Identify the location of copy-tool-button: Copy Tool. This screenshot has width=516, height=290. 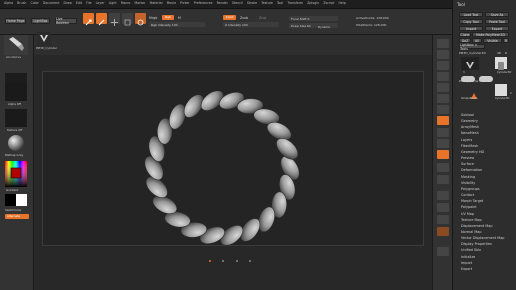
(471, 21).